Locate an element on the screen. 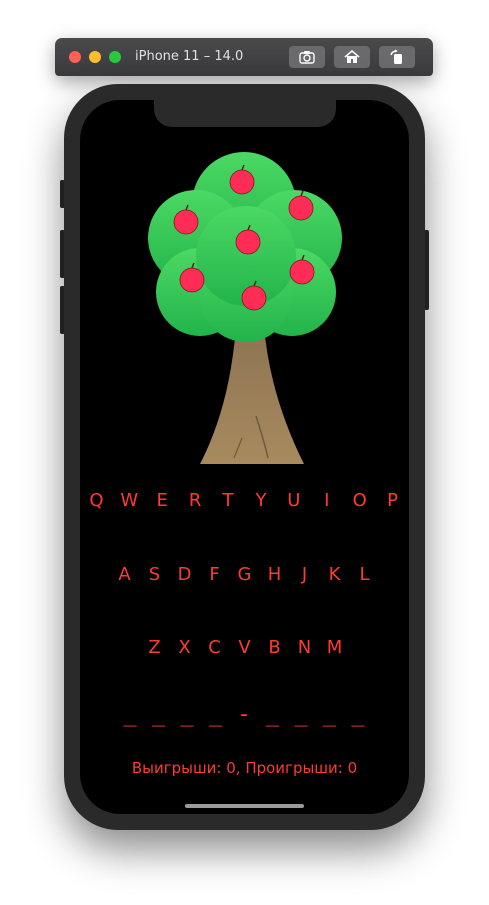 The height and width of the screenshot is (905, 489). key-b: B is located at coordinates (275, 648).